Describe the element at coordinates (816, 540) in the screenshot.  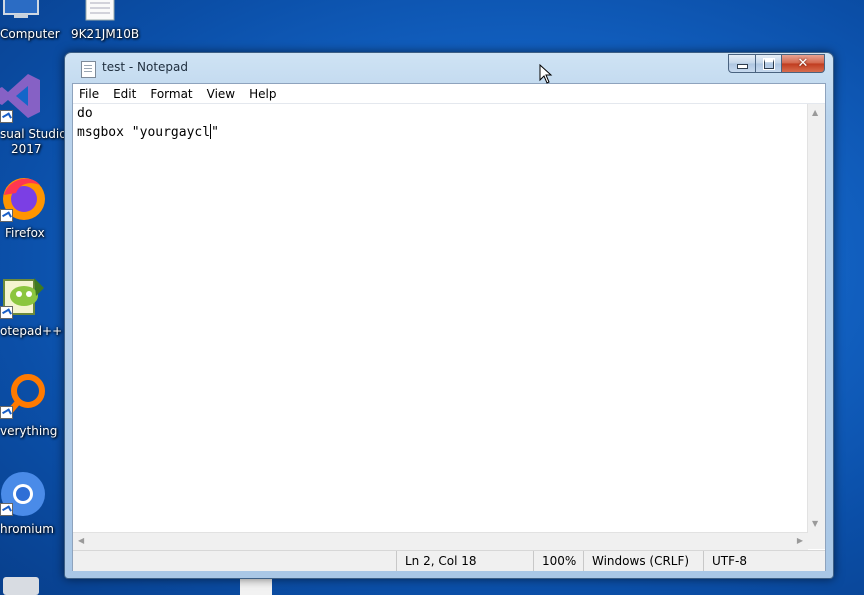
I see `scrollbar-corner` at that location.